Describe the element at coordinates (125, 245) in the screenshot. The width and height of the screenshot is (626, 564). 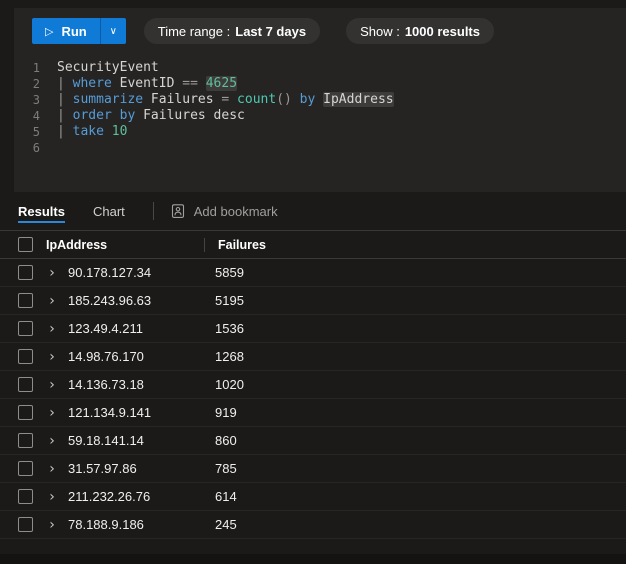
I see `column-header-ipaddress: IpAddress` at that location.